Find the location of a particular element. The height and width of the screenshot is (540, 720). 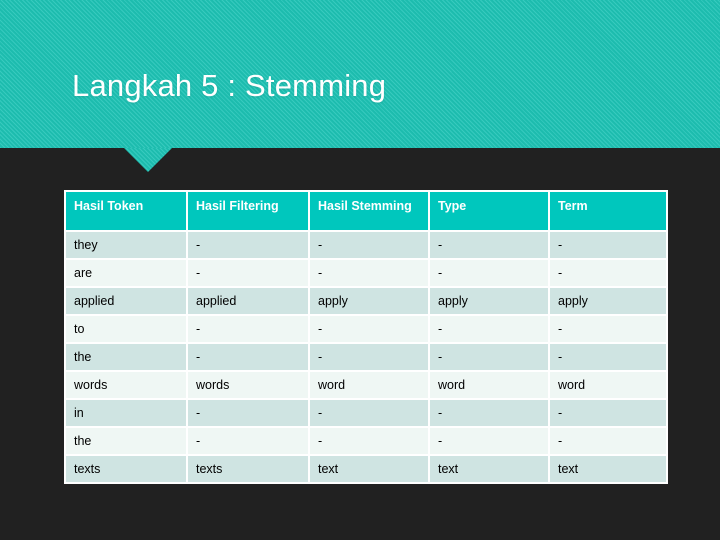

table-row: texts texts text text text is located at coordinates (366, 469).